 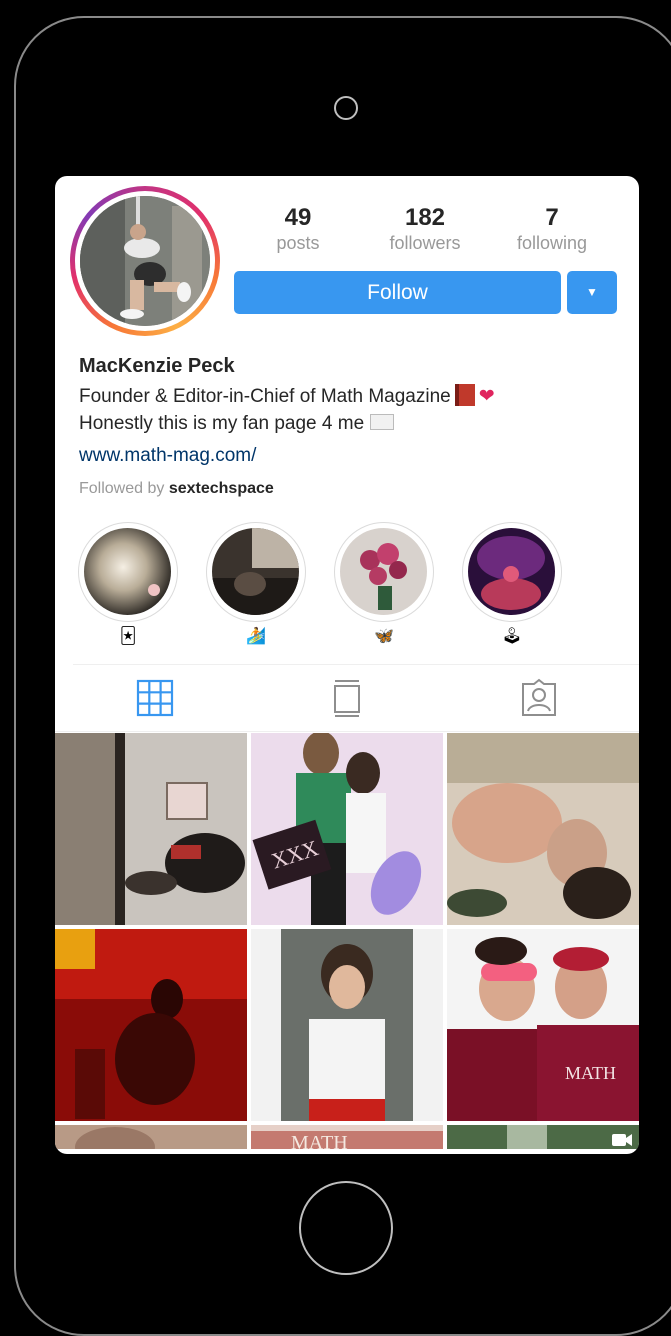 What do you see at coordinates (346, 108) in the screenshot?
I see `front-camera` at bounding box center [346, 108].